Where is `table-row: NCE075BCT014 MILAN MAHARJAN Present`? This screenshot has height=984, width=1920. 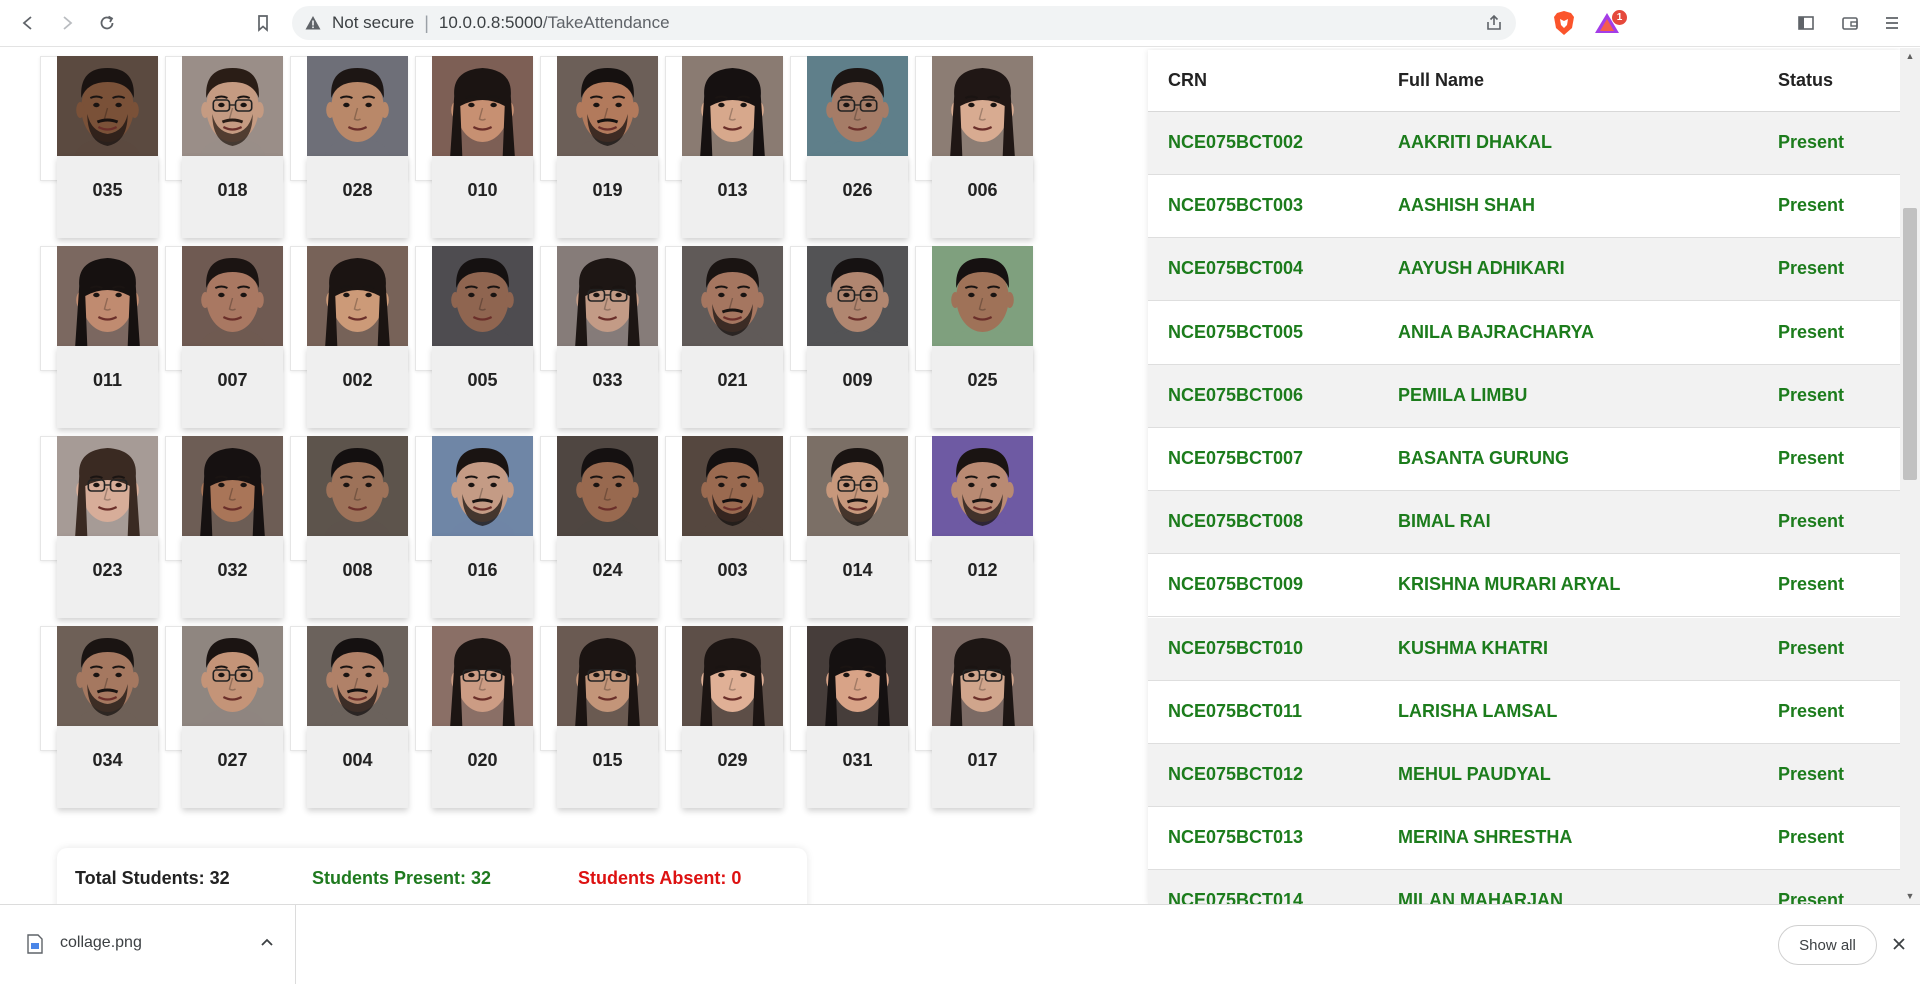
table-row: NCE075BCT014 MILAN MAHARJAN Present is located at coordinates (1524, 887).